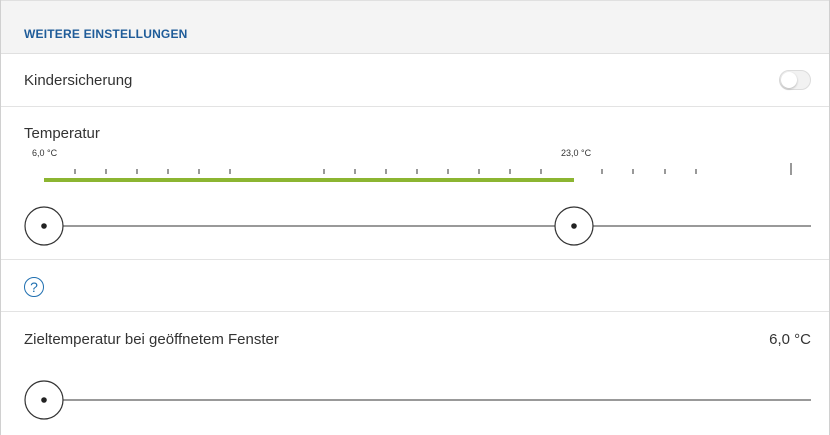 Image resolution: width=830 pixels, height=435 pixels. Describe the element at coordinates (789, 80) in the screenshot. I see `toggle-knob` at that location.